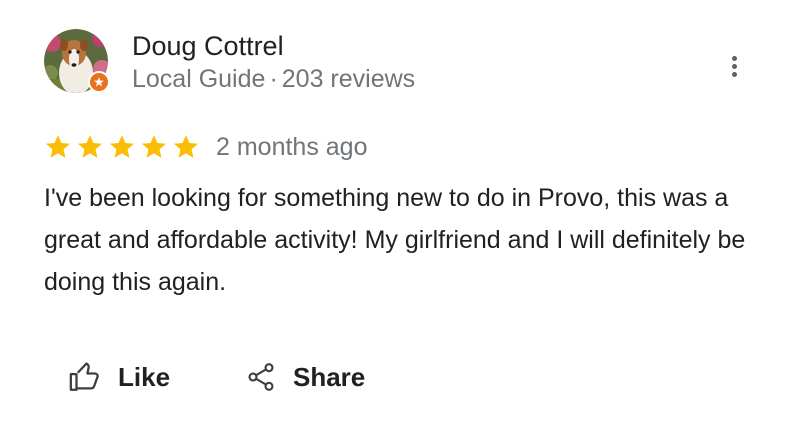  I want to click on reviewer-name: Doug Cottrel, so click(208, 46).